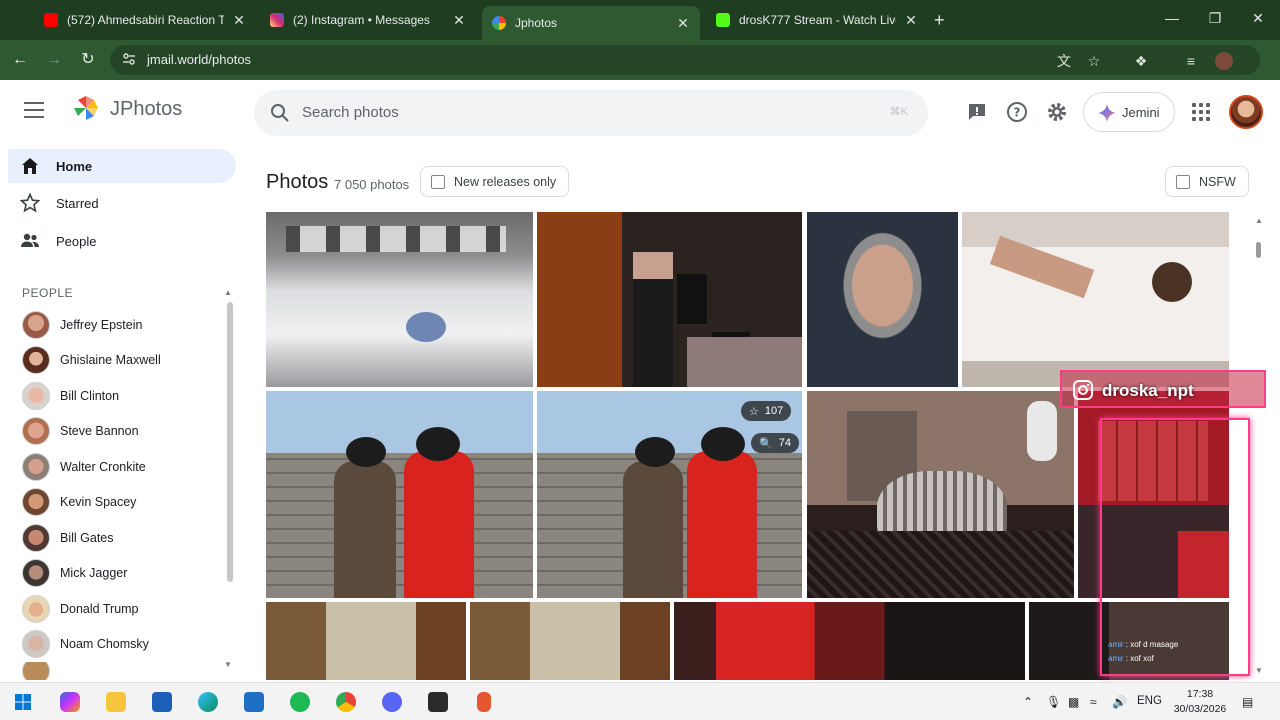  Describe the element at coordinates (1064, 61) in the screenshot. I see `translate-icon: 文` at that location.